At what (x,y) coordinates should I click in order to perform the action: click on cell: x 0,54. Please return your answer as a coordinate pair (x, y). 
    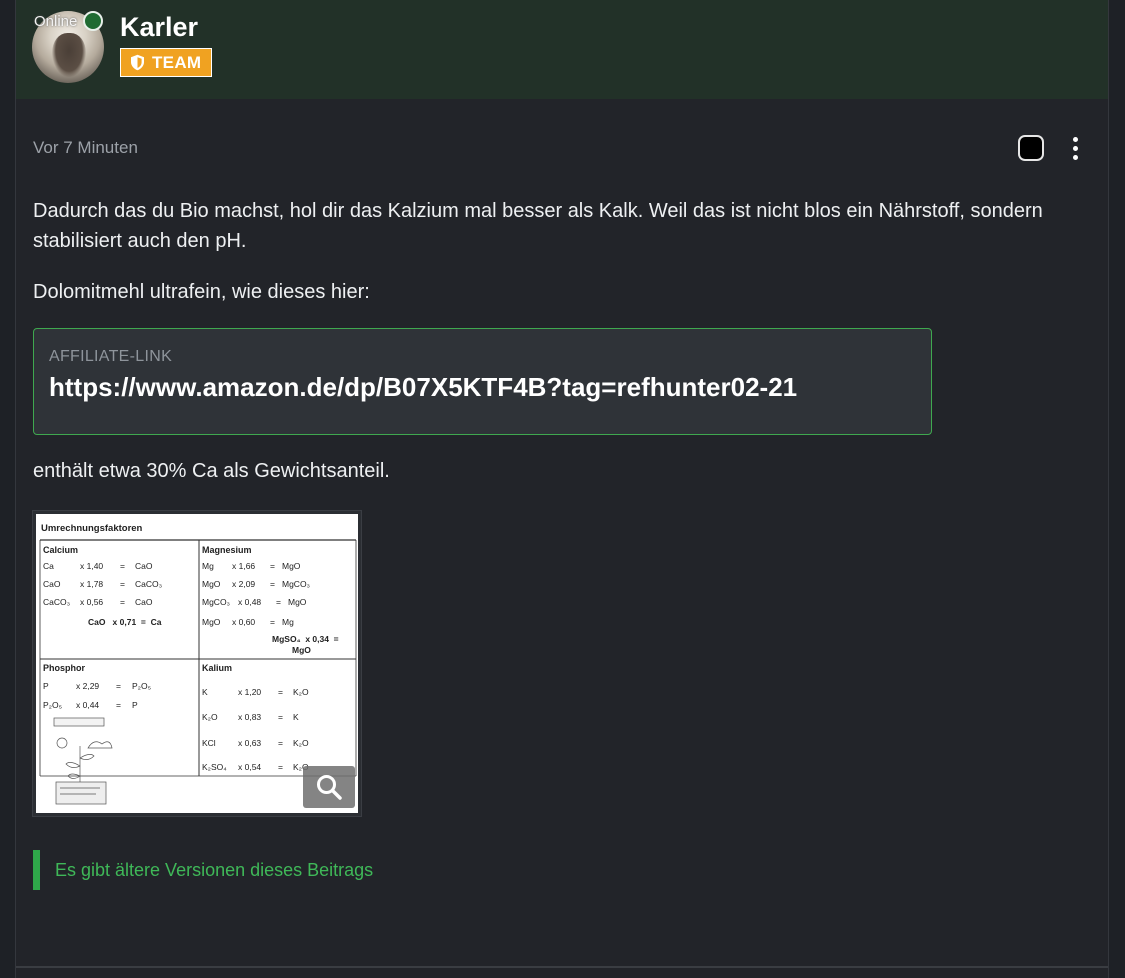
    Looking at the image, I should click on (249, 767).